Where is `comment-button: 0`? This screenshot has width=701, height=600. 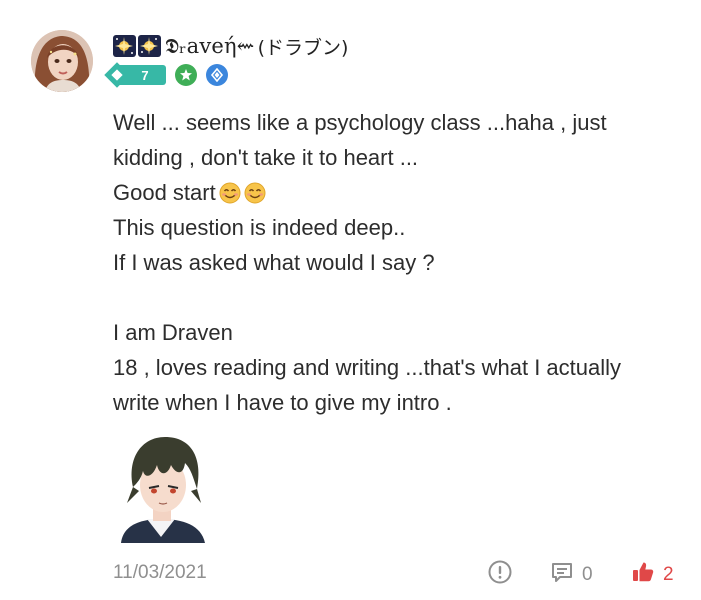
comment-button: 0 is located at coordinates (571, 575).